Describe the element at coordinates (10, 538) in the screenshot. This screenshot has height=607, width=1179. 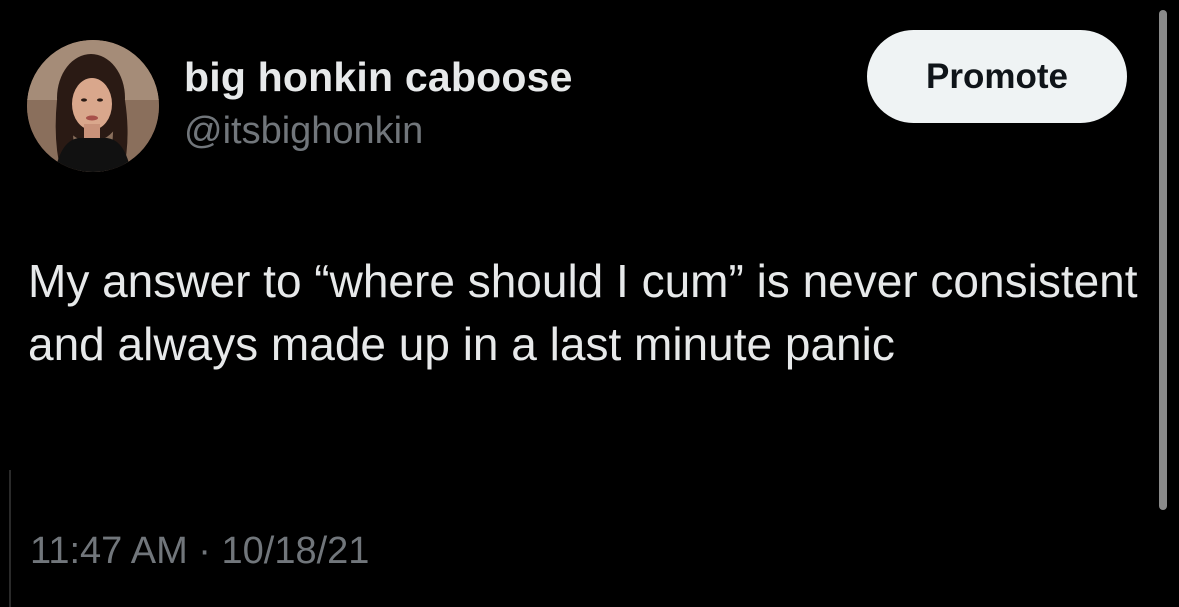
I see `thread-divider` at that location.